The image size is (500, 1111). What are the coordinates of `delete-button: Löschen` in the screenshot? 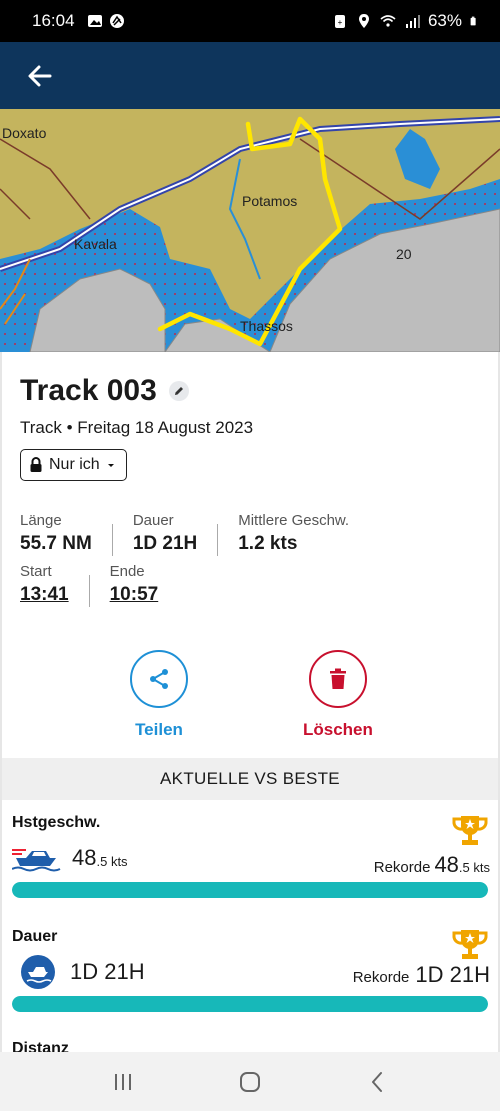 It's located at (338, 695).